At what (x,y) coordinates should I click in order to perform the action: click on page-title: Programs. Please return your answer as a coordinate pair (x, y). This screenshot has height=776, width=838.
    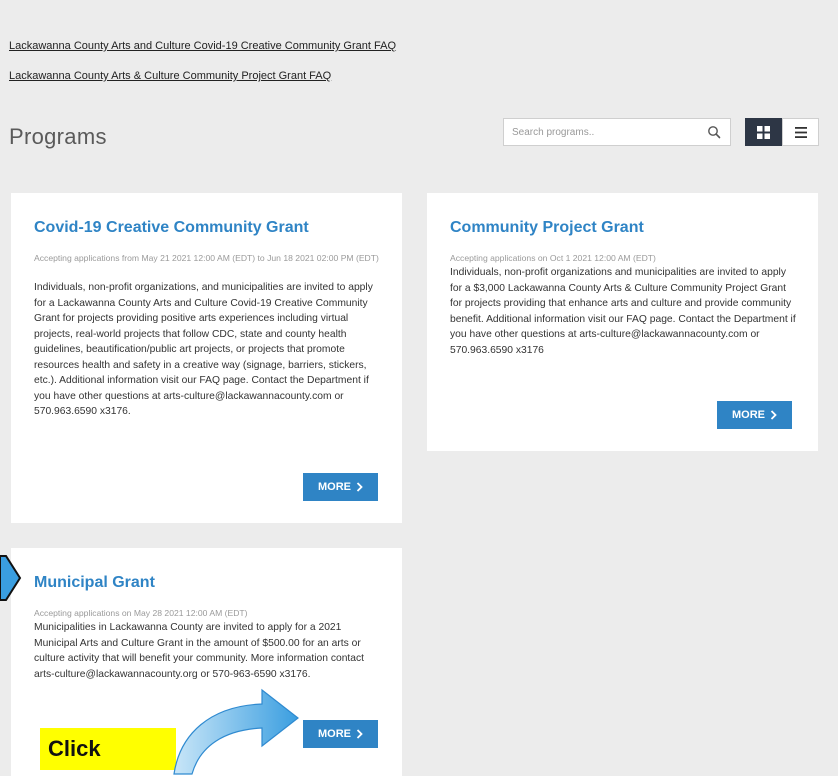
    Looking at the image, I should click on (58, 136).